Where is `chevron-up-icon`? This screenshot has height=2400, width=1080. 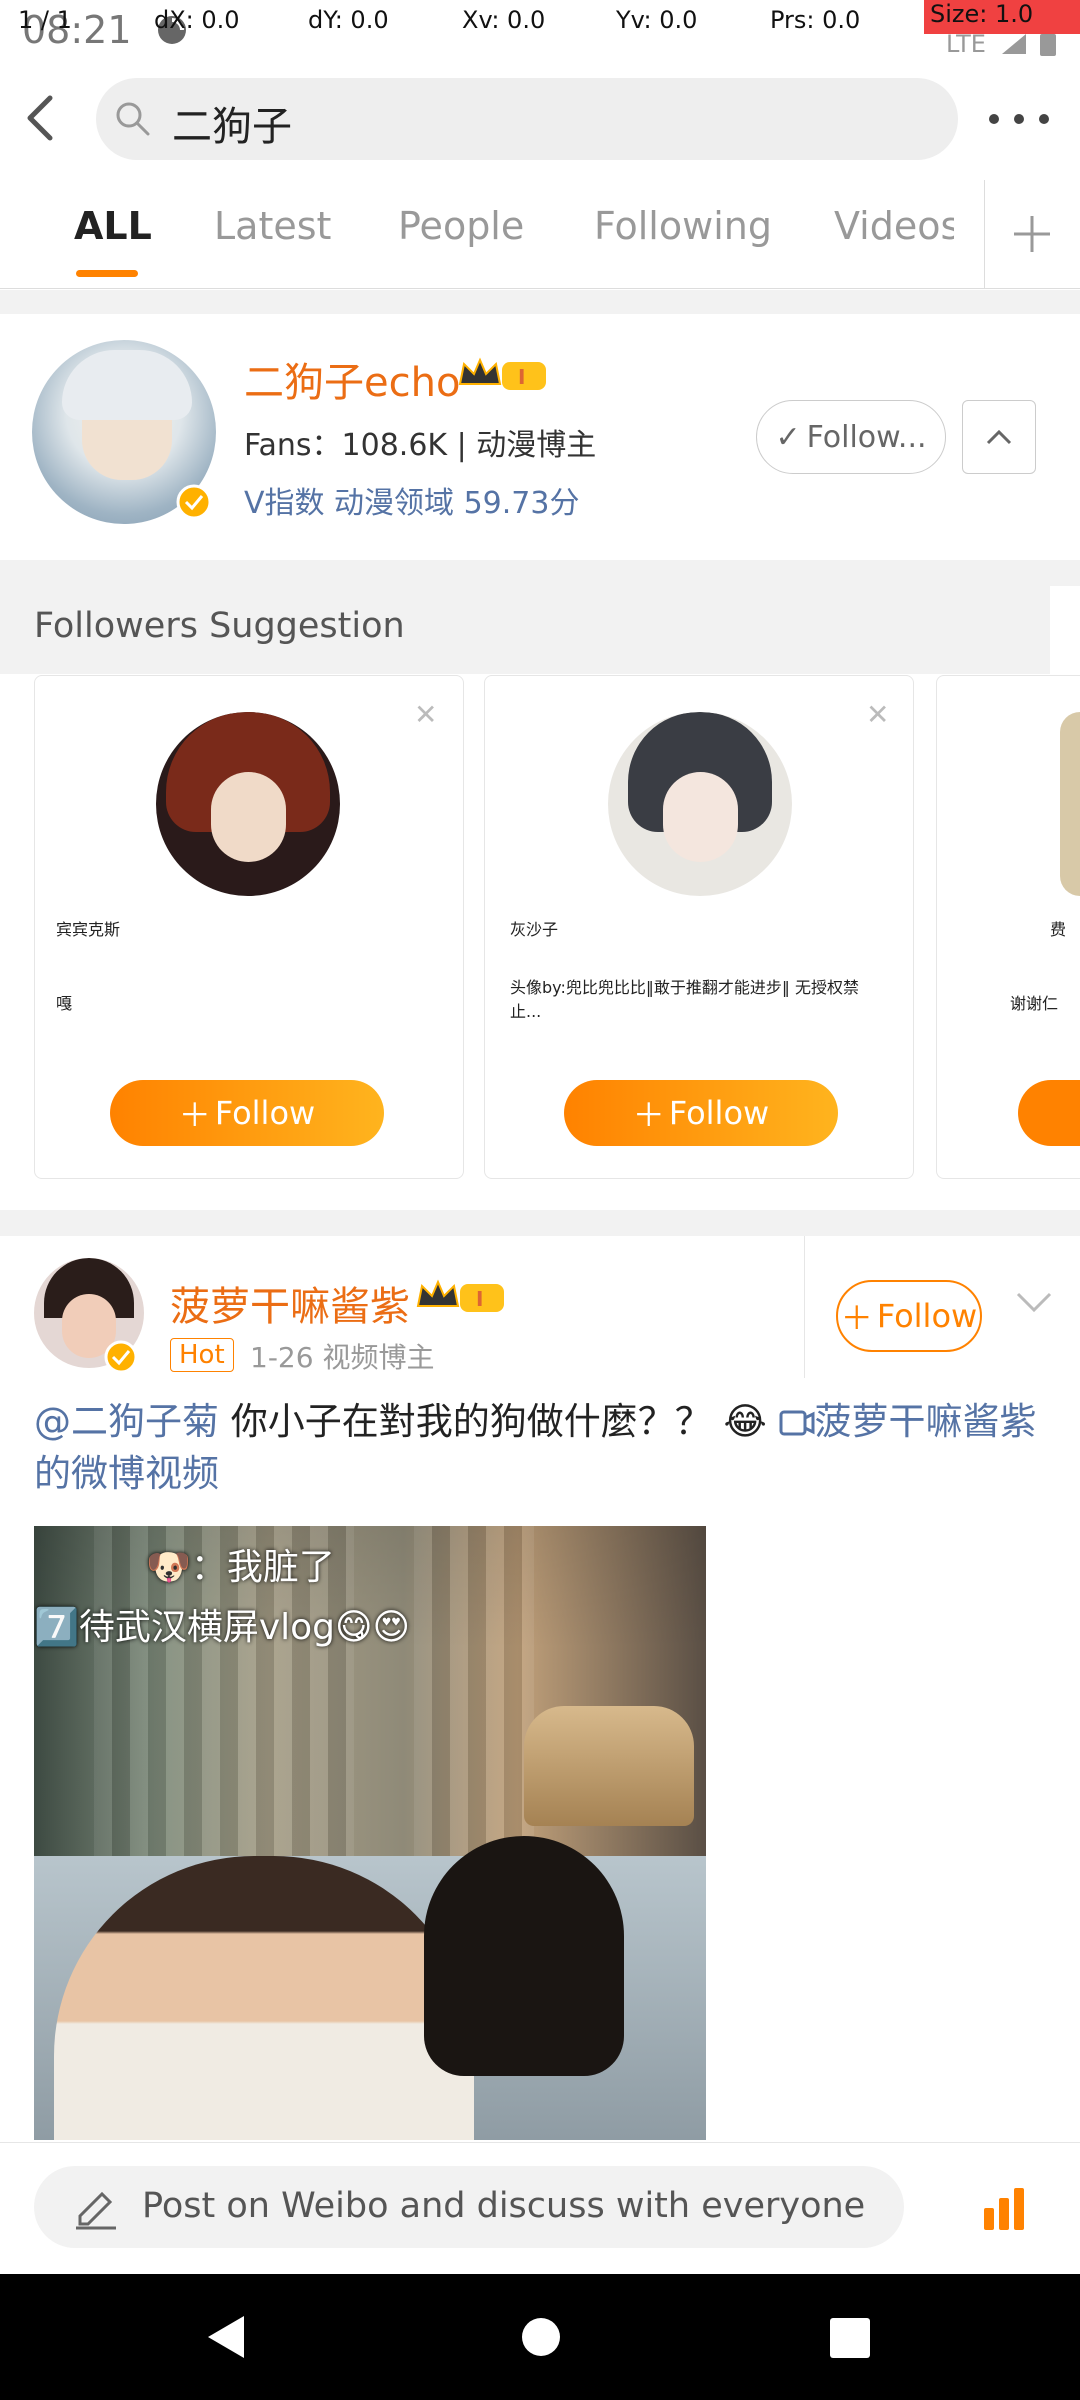 chevron-up-icon is located at coordinates (999, 437).